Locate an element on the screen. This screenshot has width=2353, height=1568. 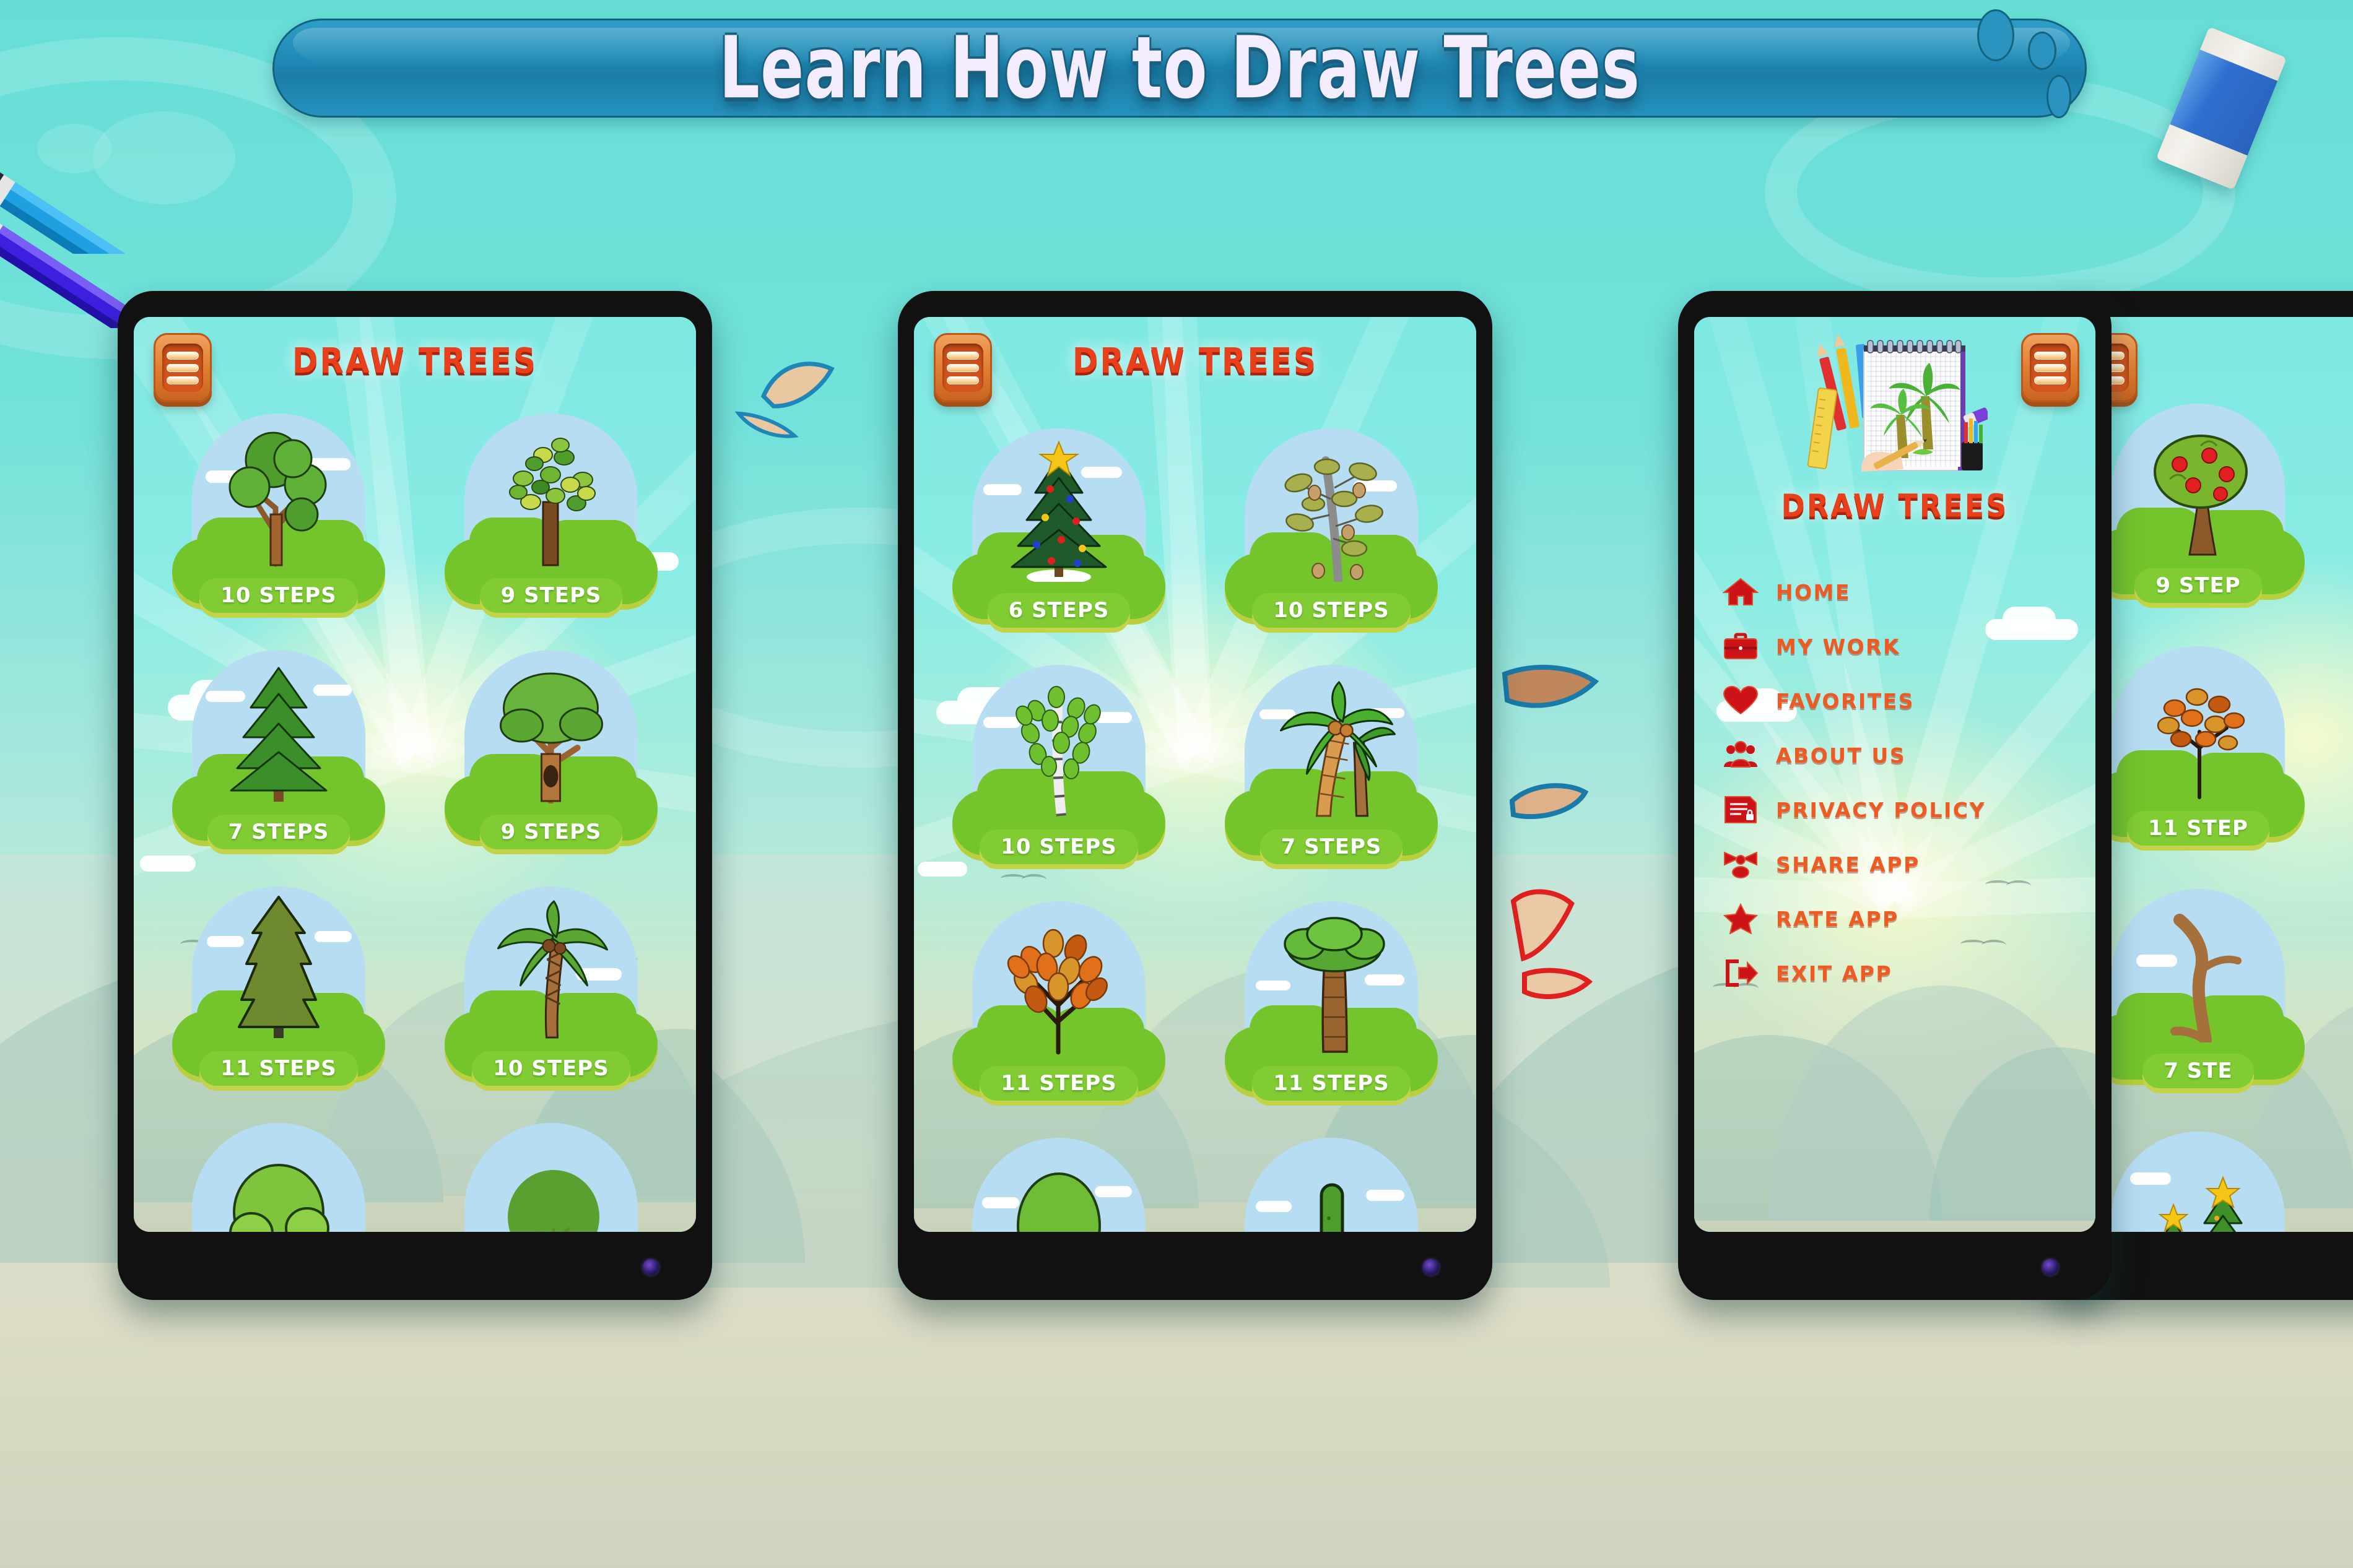
exit-icon is located at coordinates (1740, 973).